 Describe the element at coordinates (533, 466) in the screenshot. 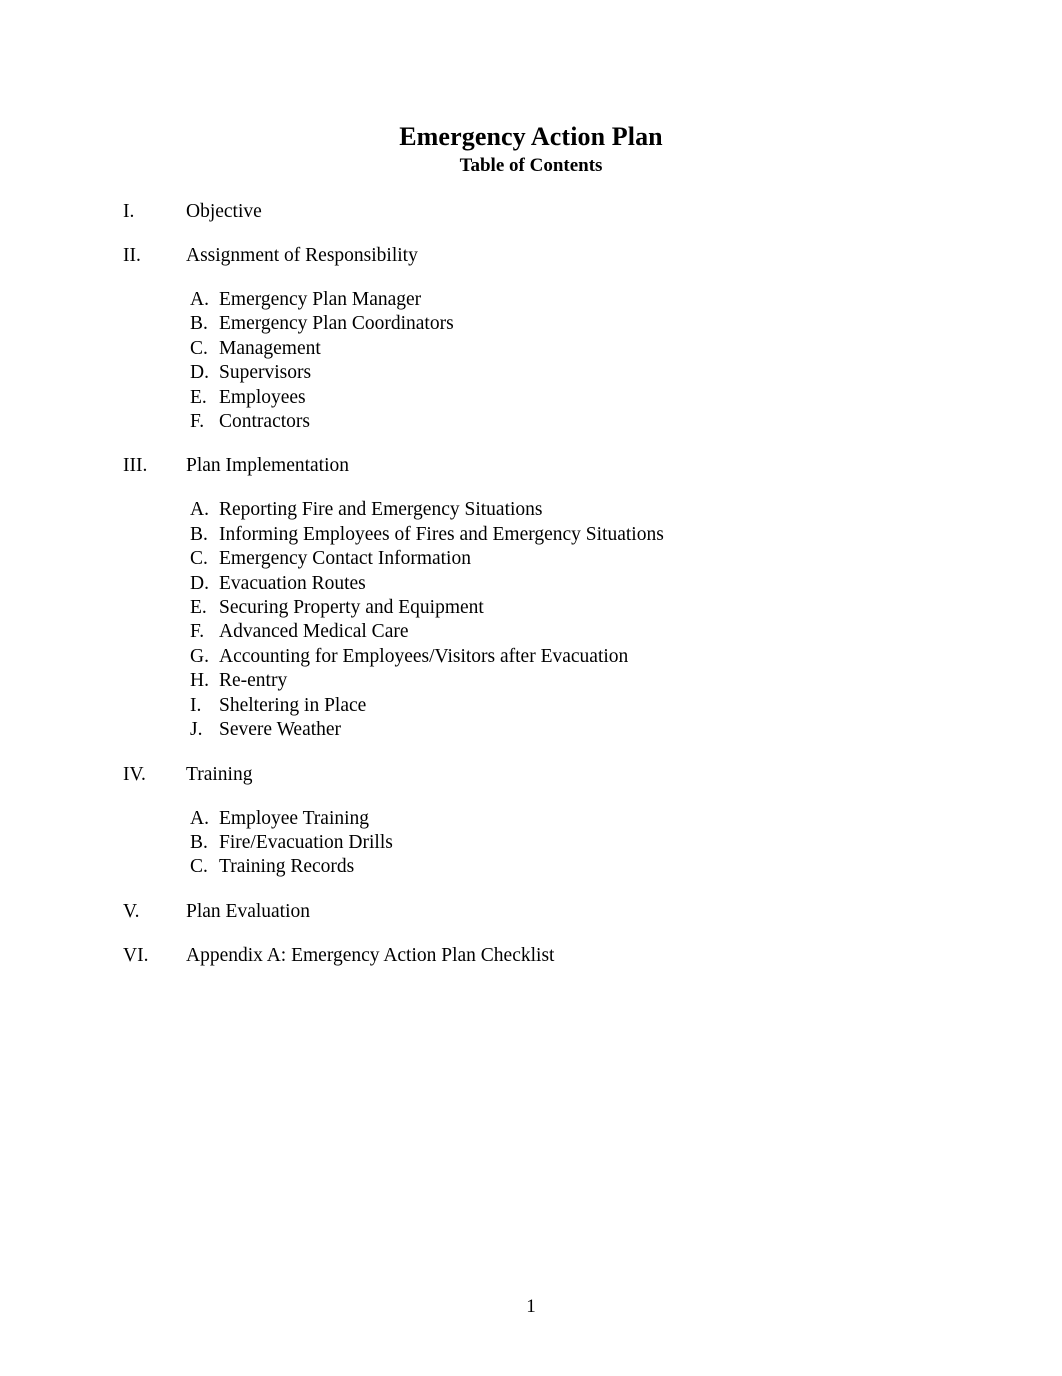

I see `toc-section-heading: III. Plan Implementation` at that location.